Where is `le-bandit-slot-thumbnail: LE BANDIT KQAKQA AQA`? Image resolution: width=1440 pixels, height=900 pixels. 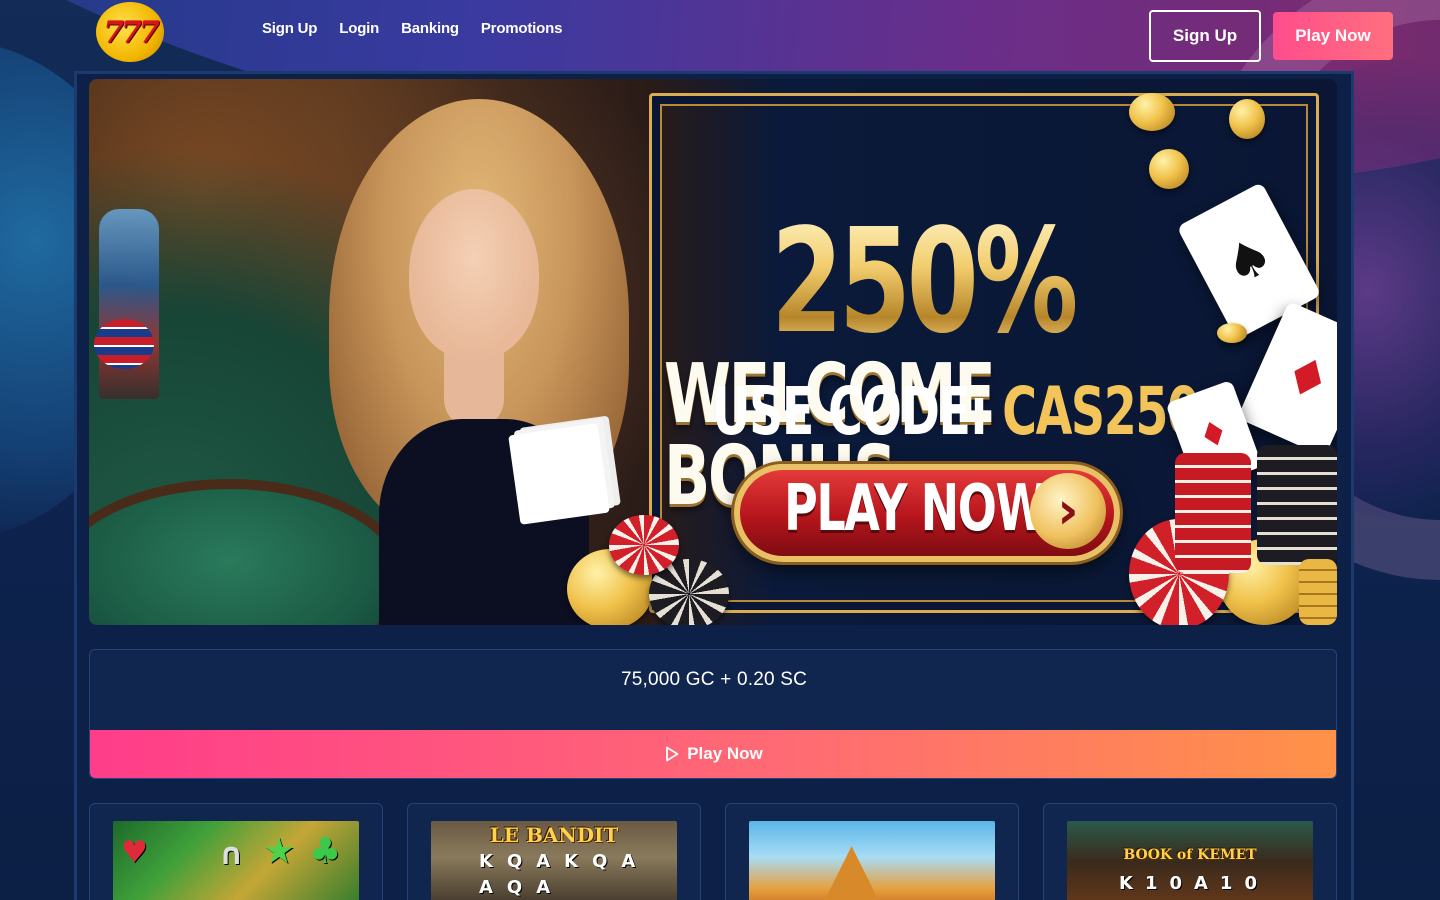
le-bandit-slot-thumbnail: LE BANDIT KQAKQA AQA is located at coordinates (554, 860).